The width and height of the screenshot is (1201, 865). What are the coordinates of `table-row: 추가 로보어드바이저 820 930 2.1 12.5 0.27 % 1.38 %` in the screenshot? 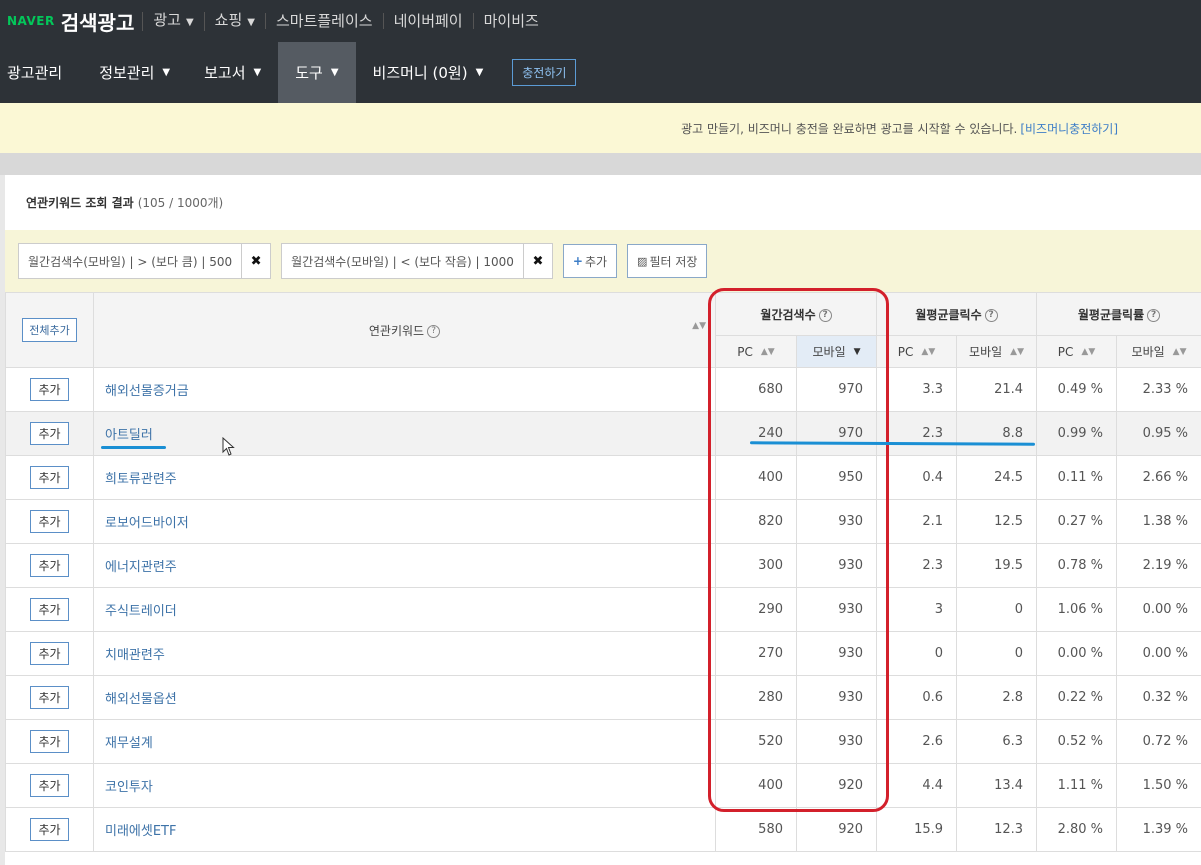 It's located at (603, 521).